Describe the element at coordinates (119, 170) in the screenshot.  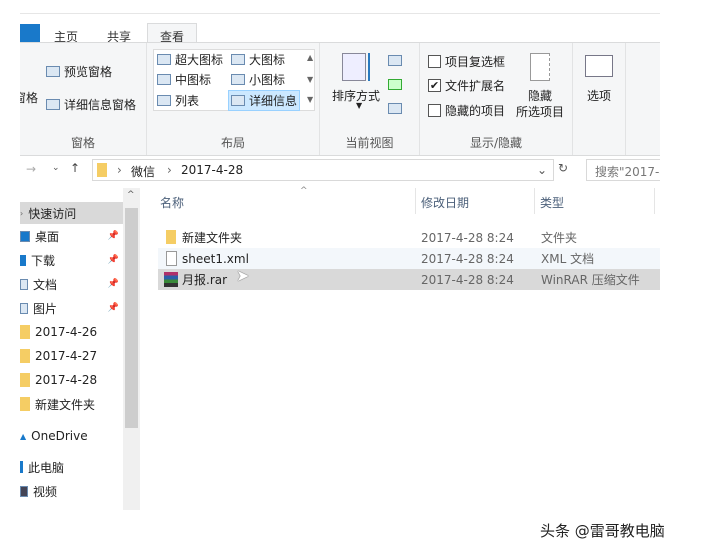
I see `breadcrumb-sep: ›` at that location.